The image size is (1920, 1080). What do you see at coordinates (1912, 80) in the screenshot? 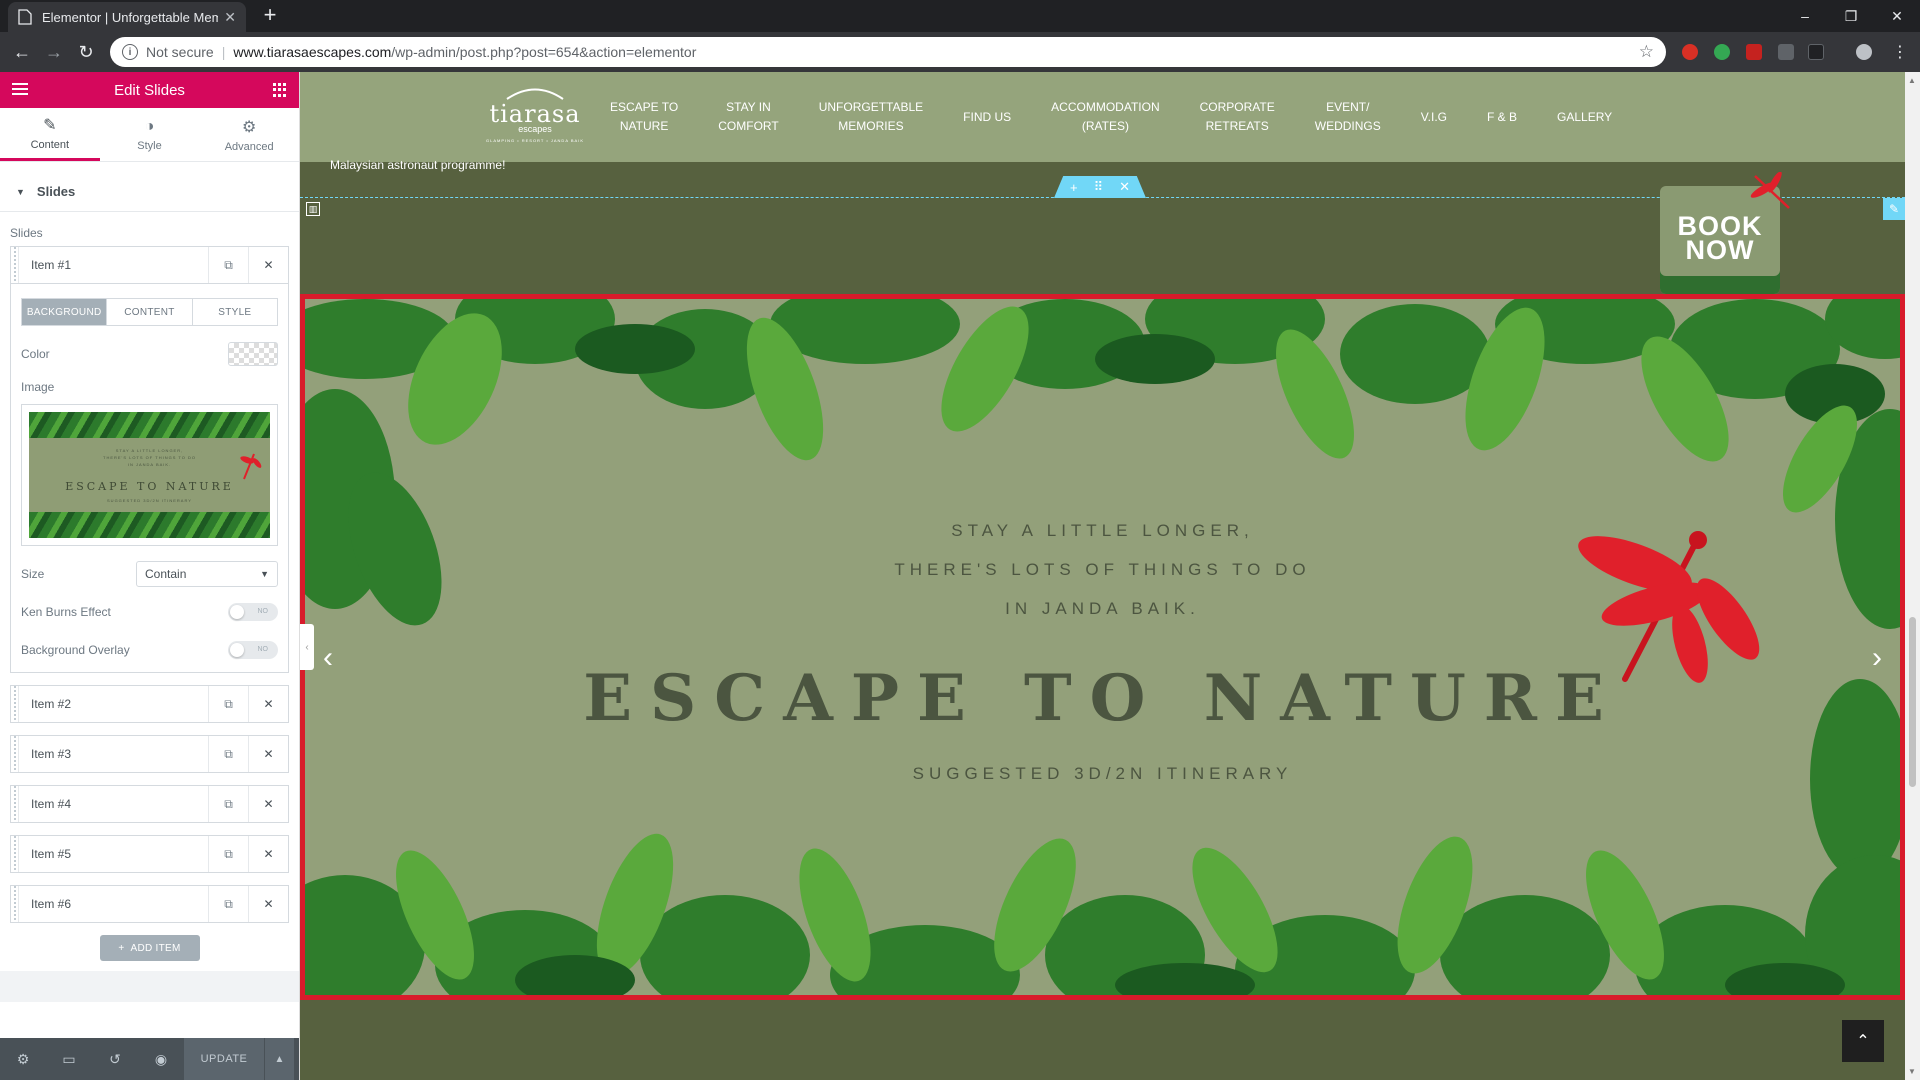
I see `scroll-up-icon: ▲` at bounding box center [1912, 80].